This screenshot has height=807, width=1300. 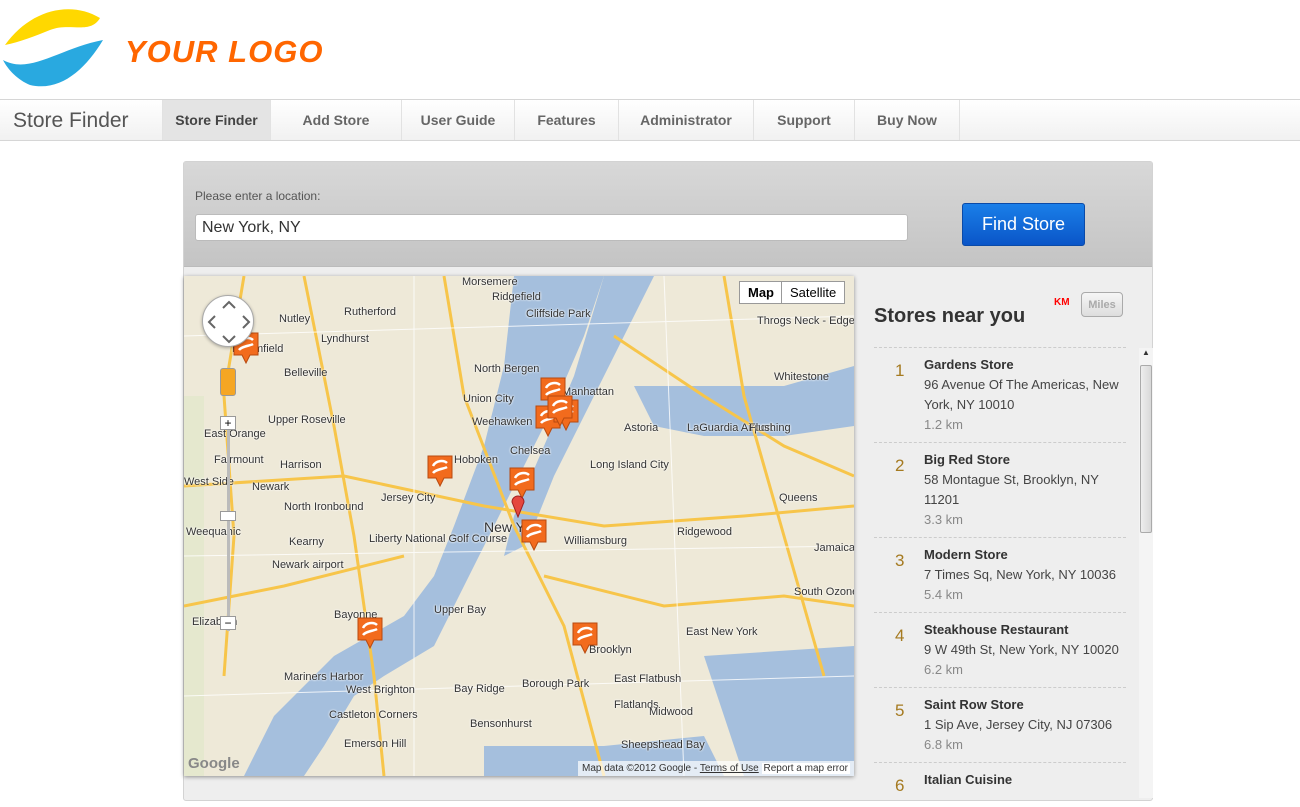 What do you see at coordinates (476, 460) in the screenshot?
I see `map-place-label: Hoboken` at bounding box center [476, 460].